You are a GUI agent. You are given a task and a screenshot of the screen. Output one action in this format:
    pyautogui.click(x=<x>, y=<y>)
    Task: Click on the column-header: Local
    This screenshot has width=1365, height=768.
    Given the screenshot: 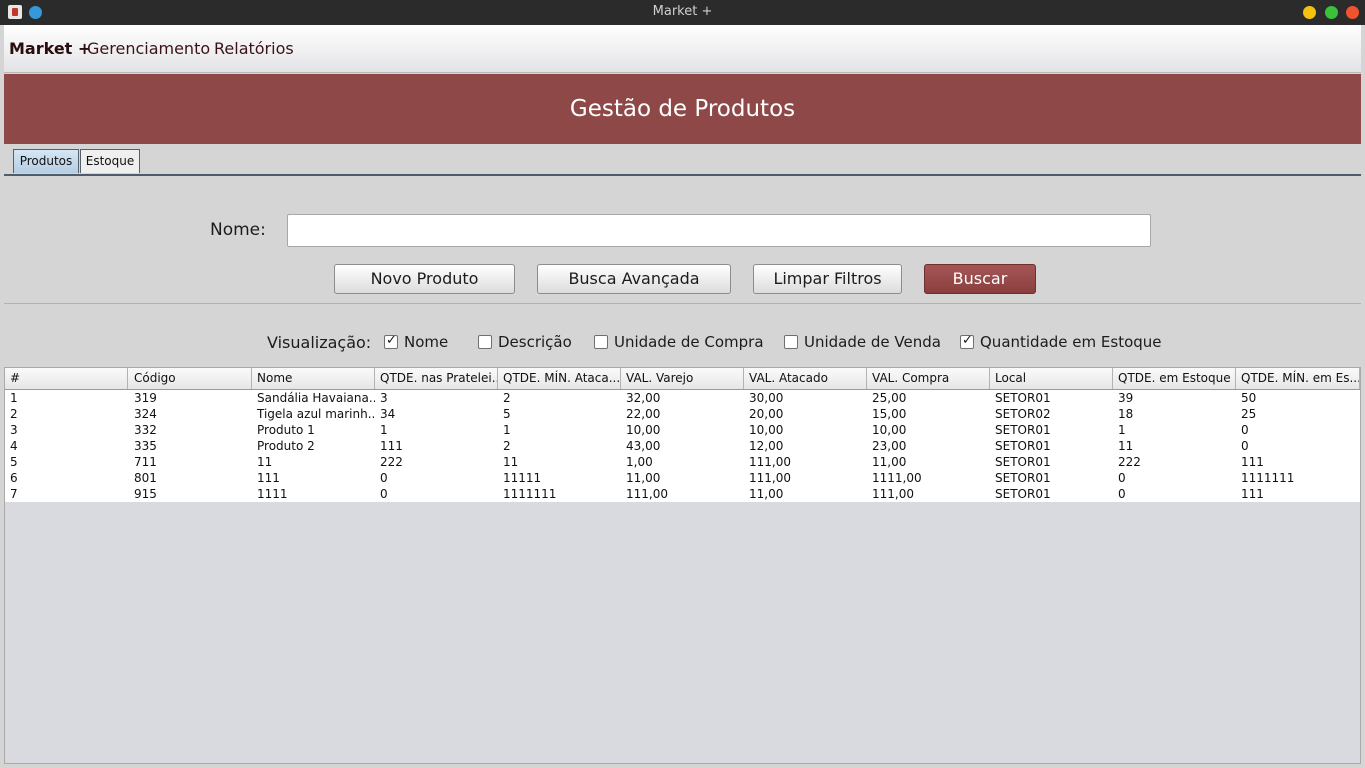 What is the action you would take?
    pyautogui.click(x=1051, y=378)
    